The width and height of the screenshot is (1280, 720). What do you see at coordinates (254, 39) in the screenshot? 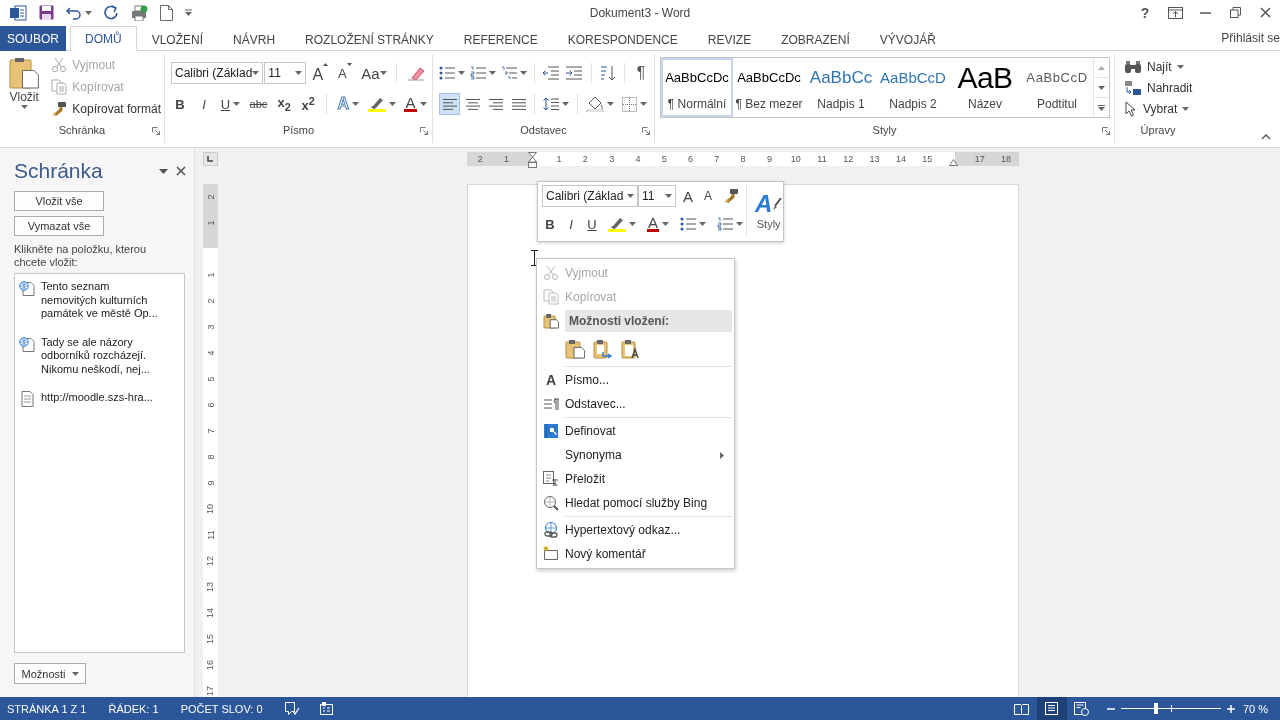
I see `ribbon-tab: NÁVRH` at bounding box center [254, 39].